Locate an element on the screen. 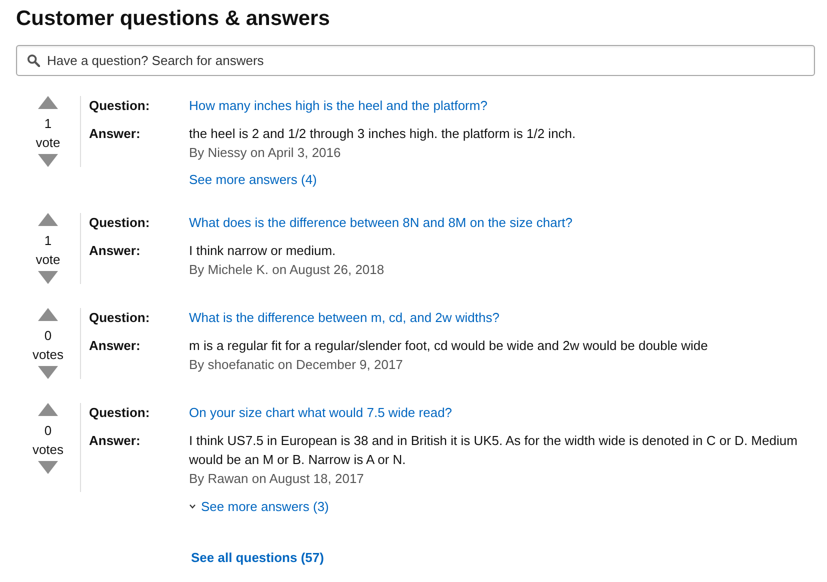 Image resolution: width=827 pixels, height=582 pixels. answer-byline: By shoefanatic on December 9, 2017 is located at coordinates (296, 365).